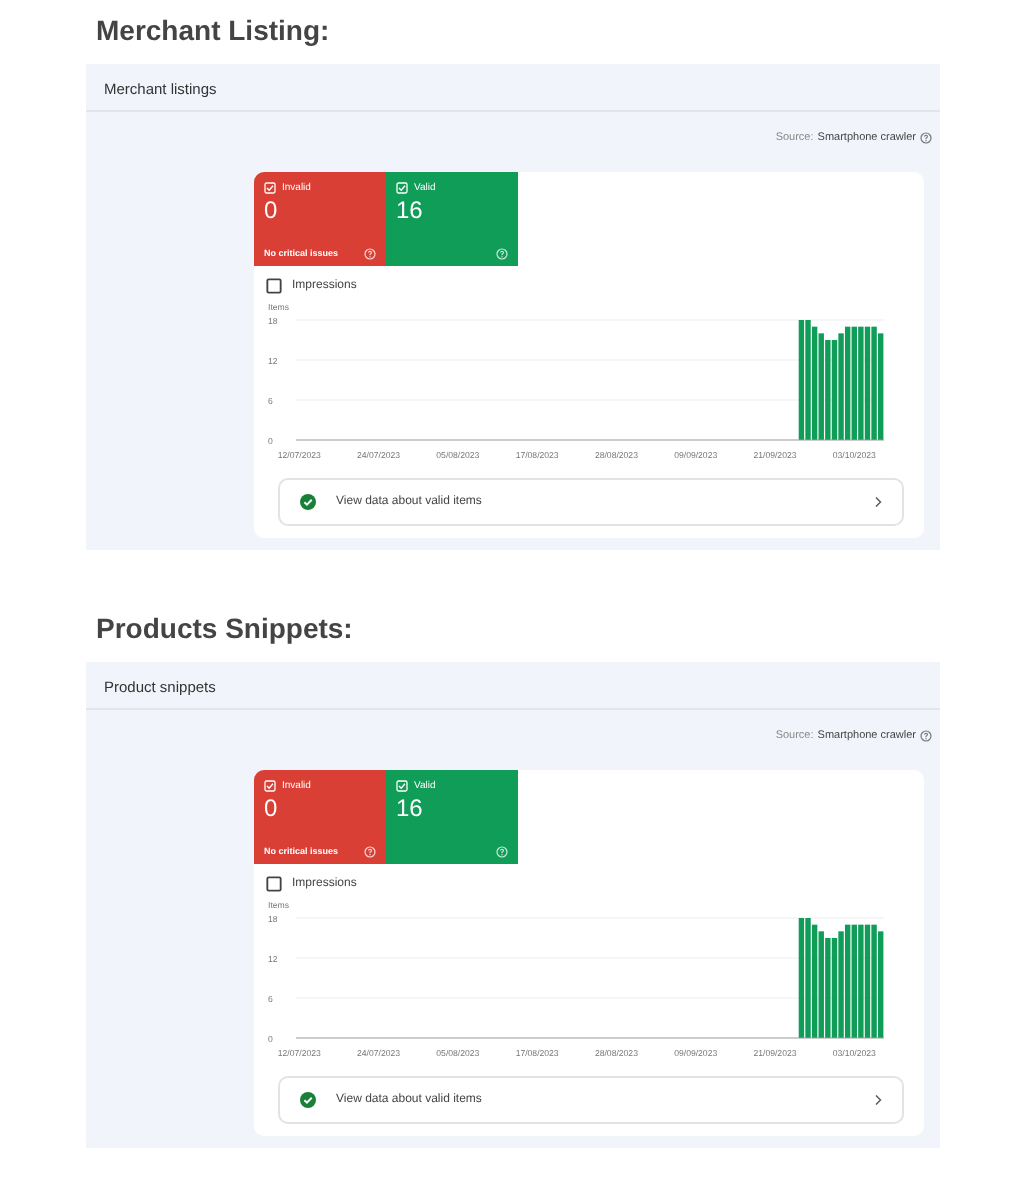 The height and width of the screenshot is (1200, 1034). Describe the element at coordinates (214, 30) in the screenshot. I see `section-heading: Merchant Listing:` at that location.